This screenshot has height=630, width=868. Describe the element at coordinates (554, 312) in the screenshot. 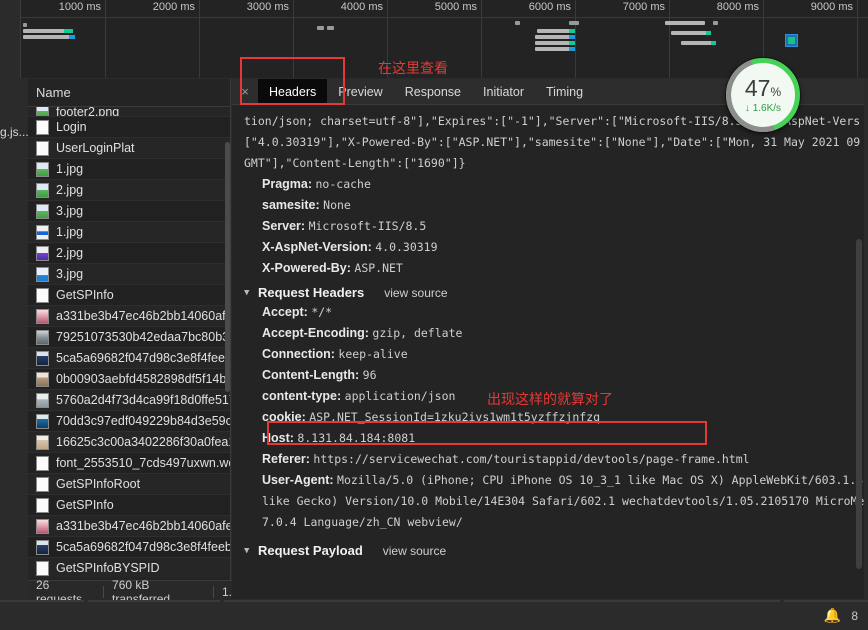

I see `header-row: Accept: */*` at that location.